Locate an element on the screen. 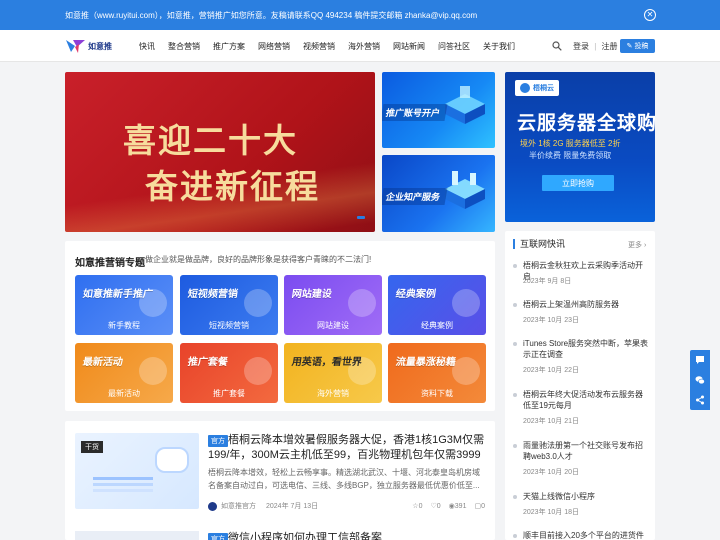  search-icon is located at coordinates (557, 45).